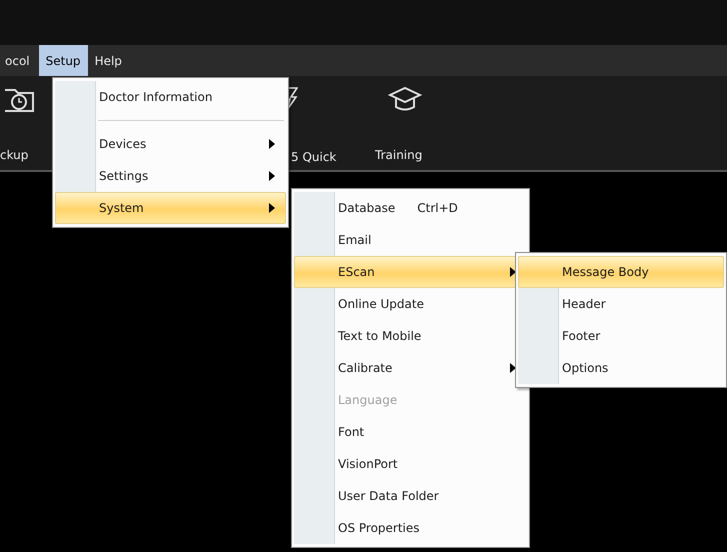 The image size is (727, 552). What do you see at coordinates (351, 432) in the screenshot?
I see `menu-item-label: Font` at bounding box center [351, 432].